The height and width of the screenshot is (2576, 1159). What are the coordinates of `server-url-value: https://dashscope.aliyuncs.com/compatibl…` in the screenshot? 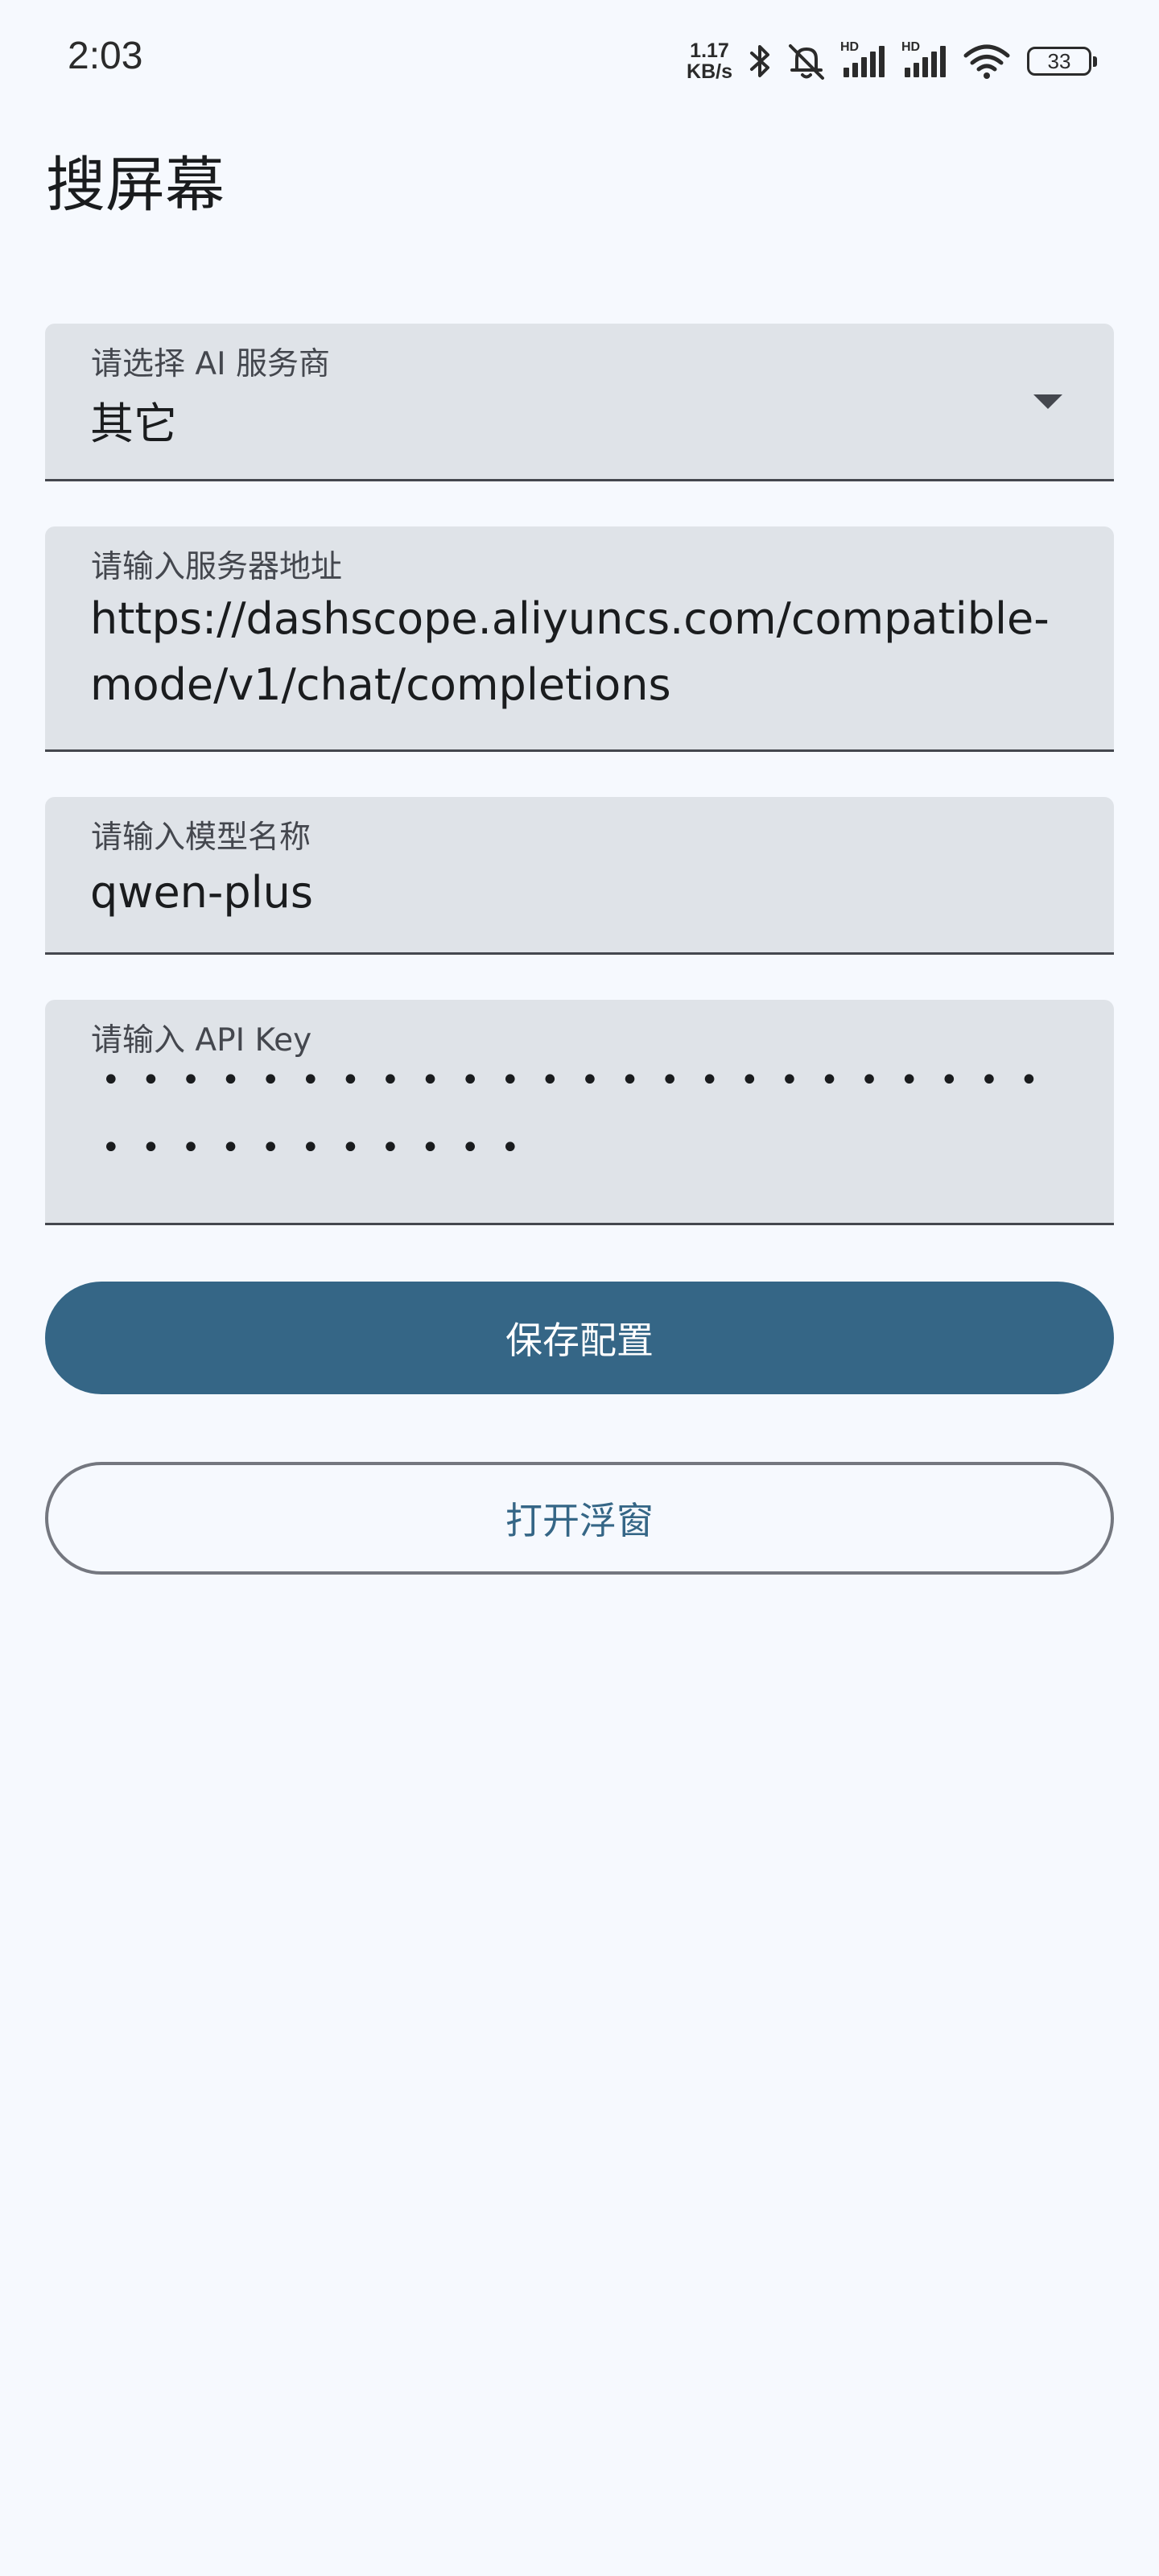 It's located at (579, 652).